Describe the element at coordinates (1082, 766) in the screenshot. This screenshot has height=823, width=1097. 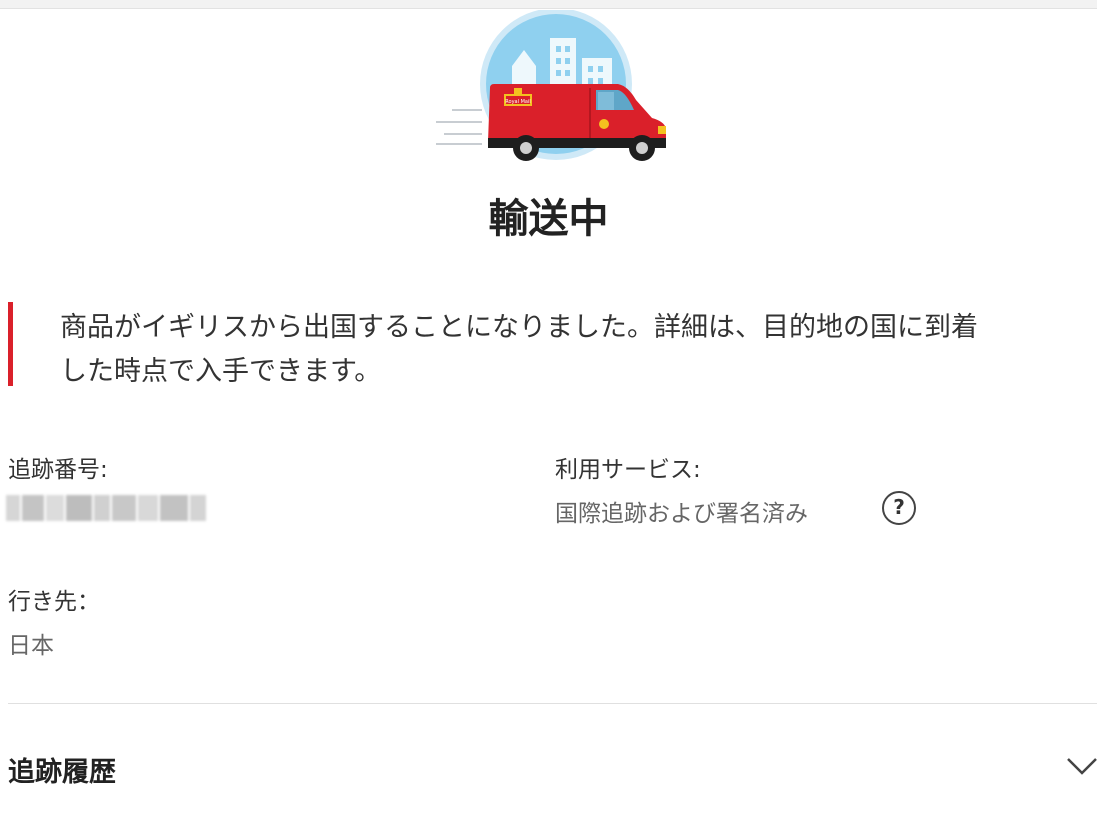
I see `chevron-down-icon` at that location.